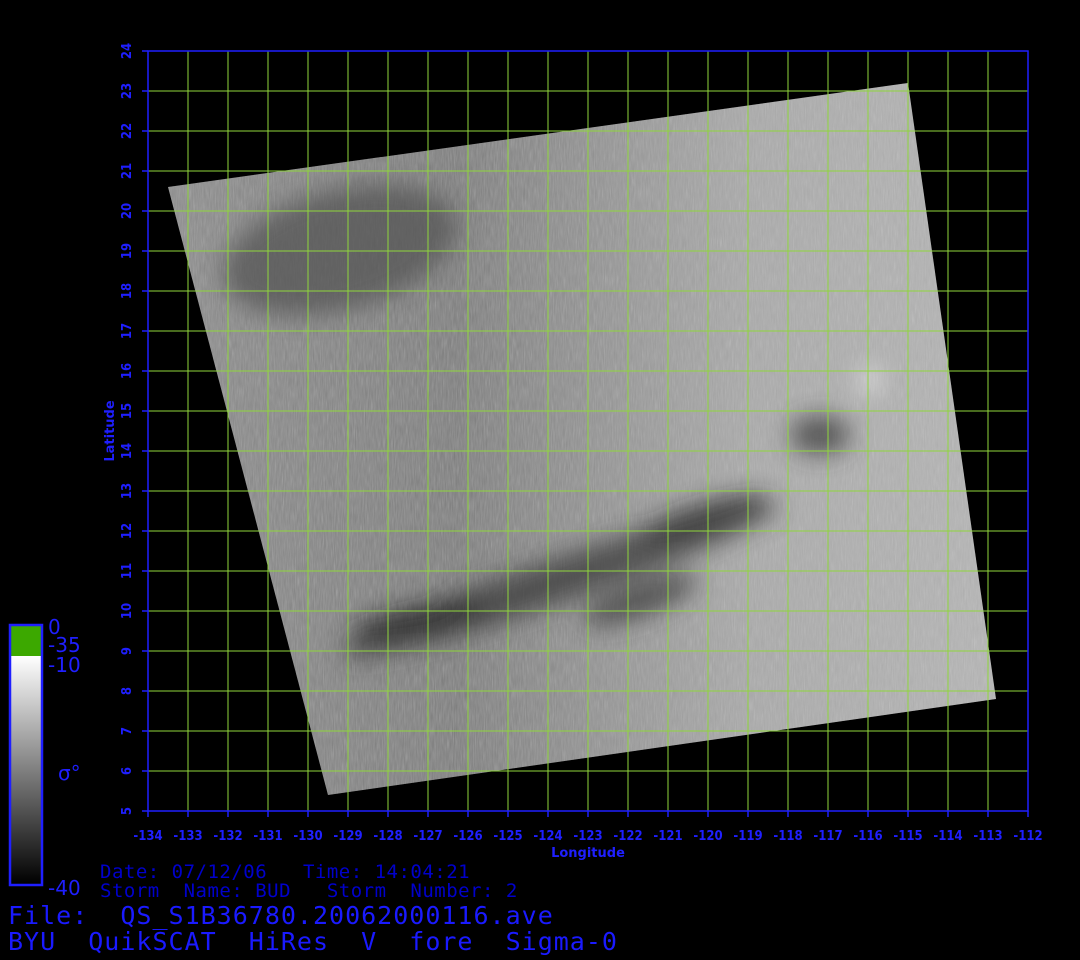  Describe the element at coordinates (127, 531) in the screenshot. I see `y-tick-label: 12` at that location.